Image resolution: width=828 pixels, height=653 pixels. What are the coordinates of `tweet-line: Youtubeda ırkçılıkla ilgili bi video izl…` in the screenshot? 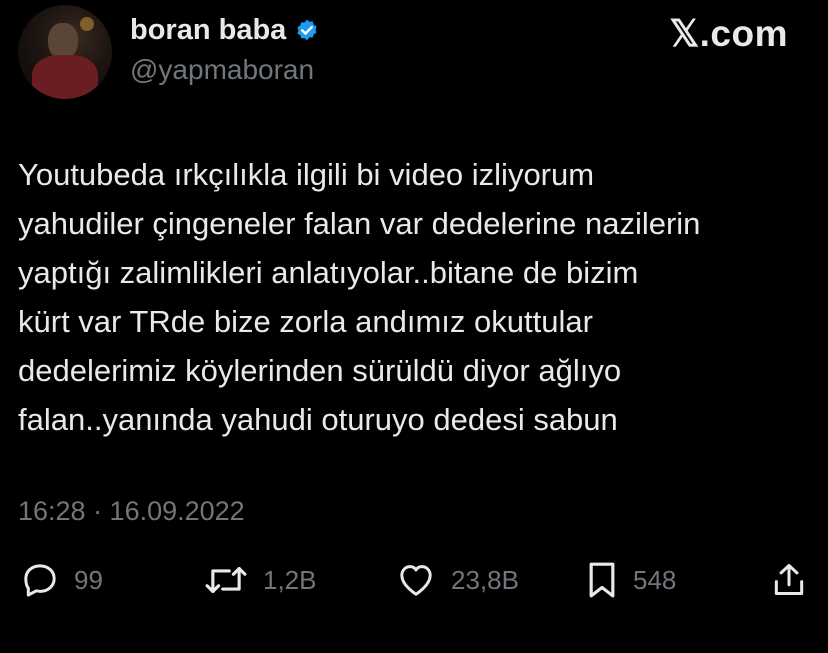 It's located at (306, 174).